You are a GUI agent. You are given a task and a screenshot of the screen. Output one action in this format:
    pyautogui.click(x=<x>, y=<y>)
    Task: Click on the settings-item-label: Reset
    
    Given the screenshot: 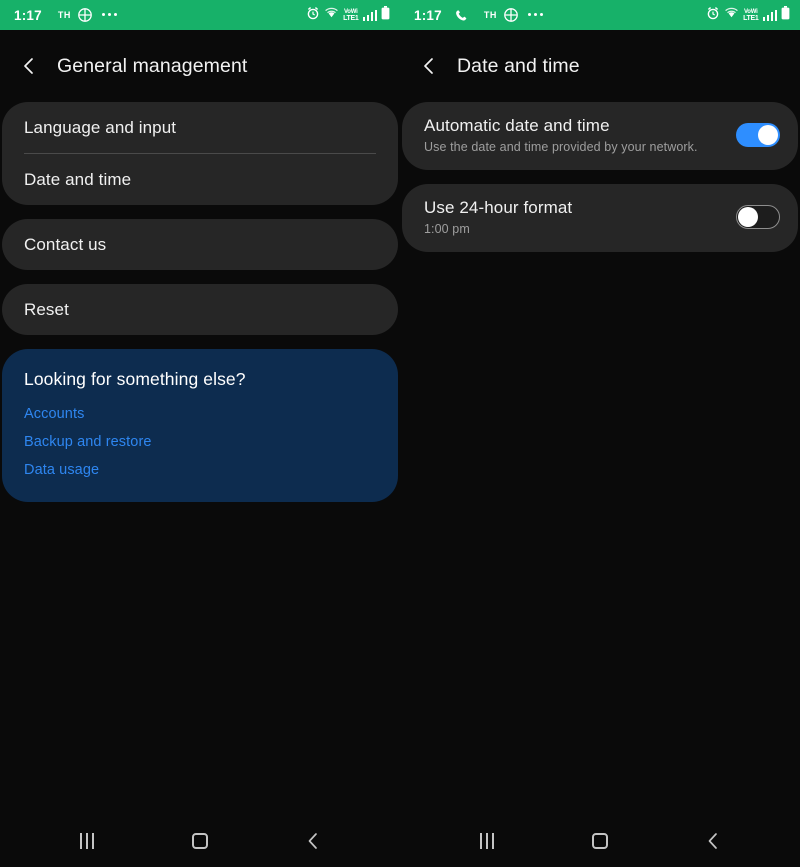 What is the action you would take?
    pyautogui.click(x=46, y=309)
    